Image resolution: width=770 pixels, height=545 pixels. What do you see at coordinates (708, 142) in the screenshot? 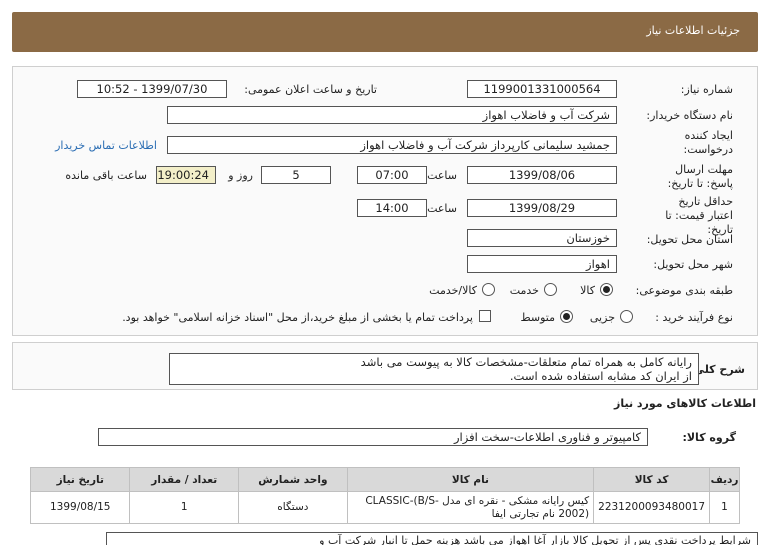
I see `creator-label: ایجاد کننده درخواست:` at bounding box center [708, 142].